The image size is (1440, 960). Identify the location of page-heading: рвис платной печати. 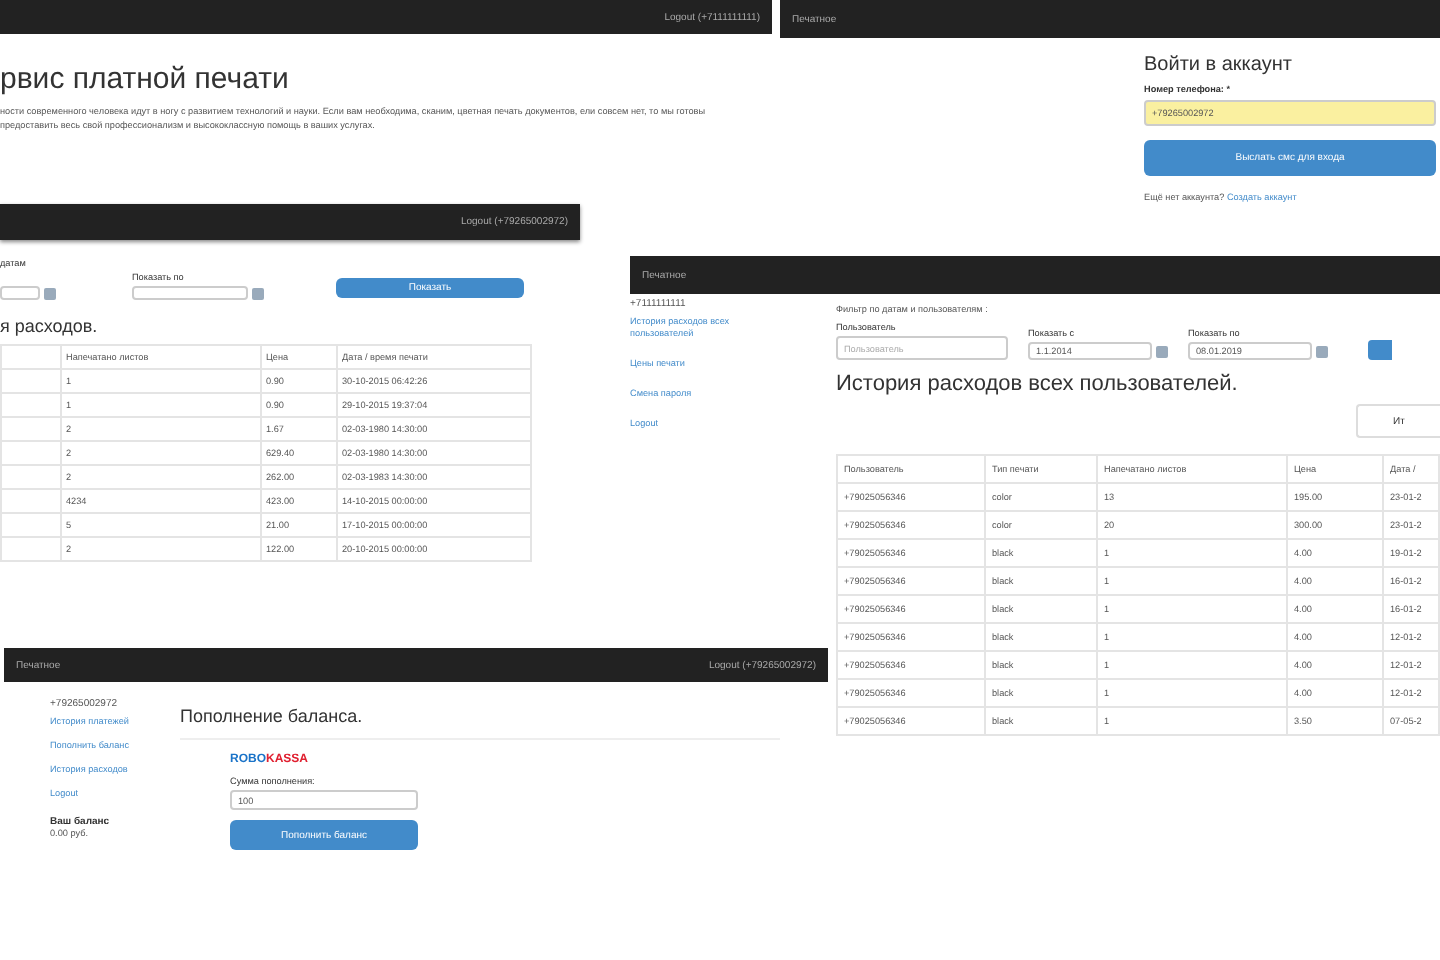
(145, 79).